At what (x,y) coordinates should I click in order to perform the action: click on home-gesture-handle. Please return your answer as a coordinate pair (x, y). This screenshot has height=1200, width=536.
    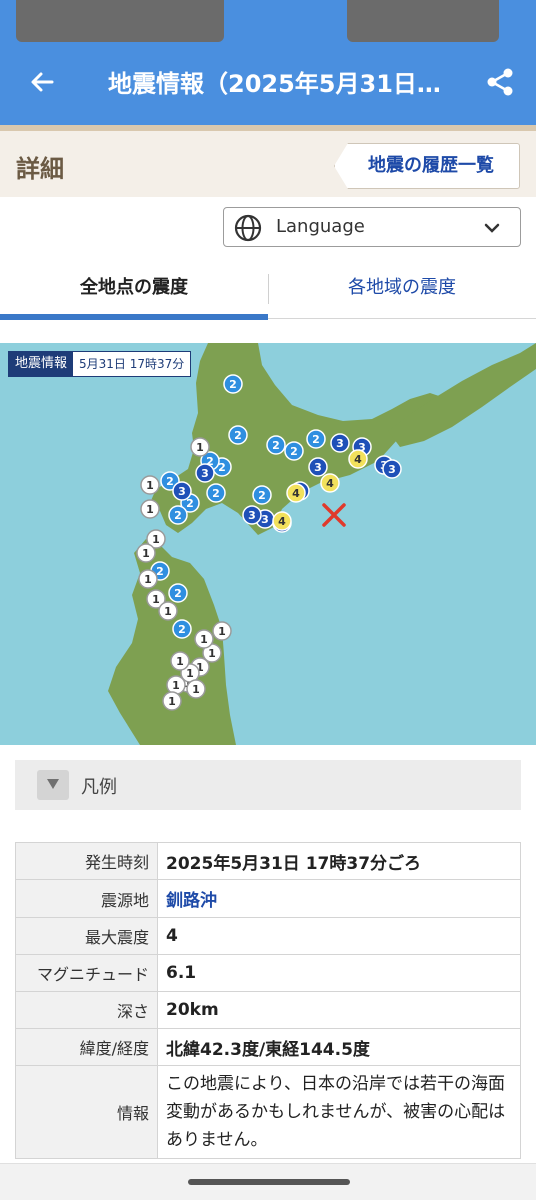
    Looking at the image, I should click on (269, 1182).